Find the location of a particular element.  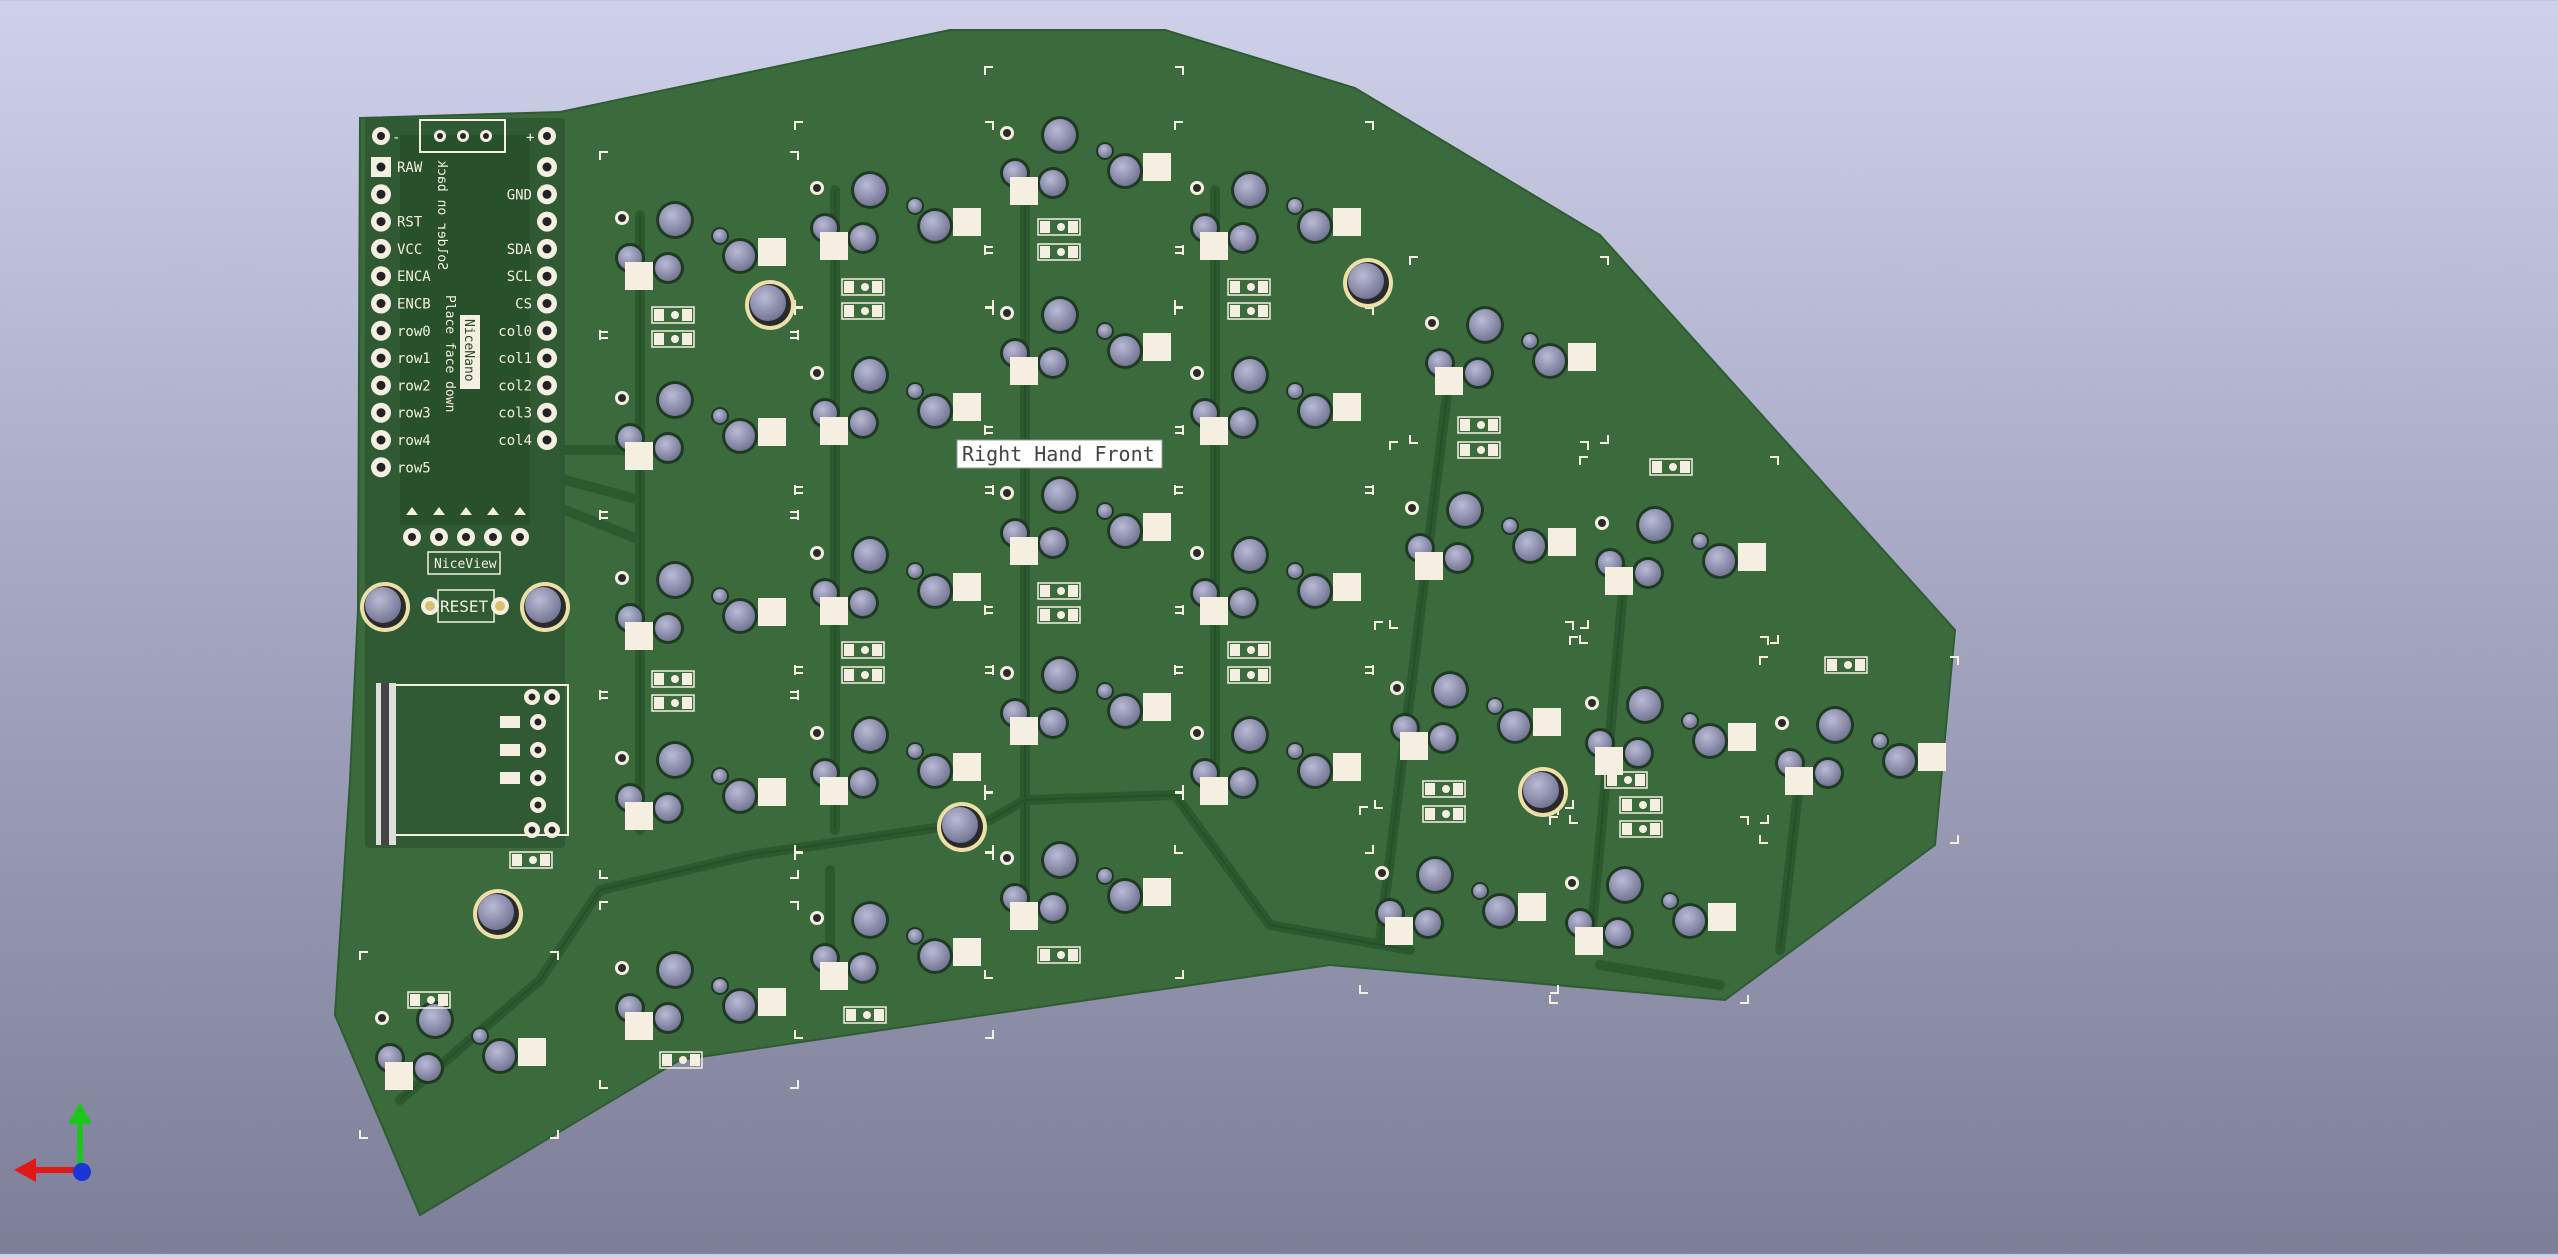

mcu-pin-label: CS is located at coordinates (523, 305).